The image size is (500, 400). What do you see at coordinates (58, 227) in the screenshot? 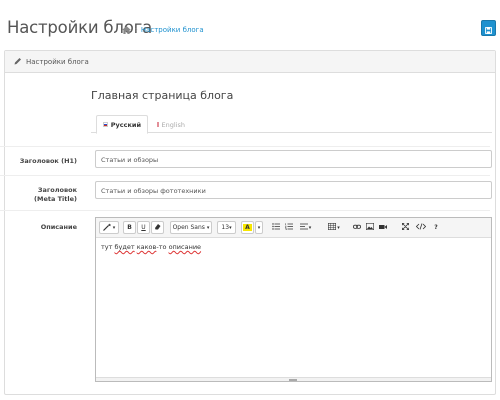
I see `description-label: Описание` at bounding box center [58, 227].